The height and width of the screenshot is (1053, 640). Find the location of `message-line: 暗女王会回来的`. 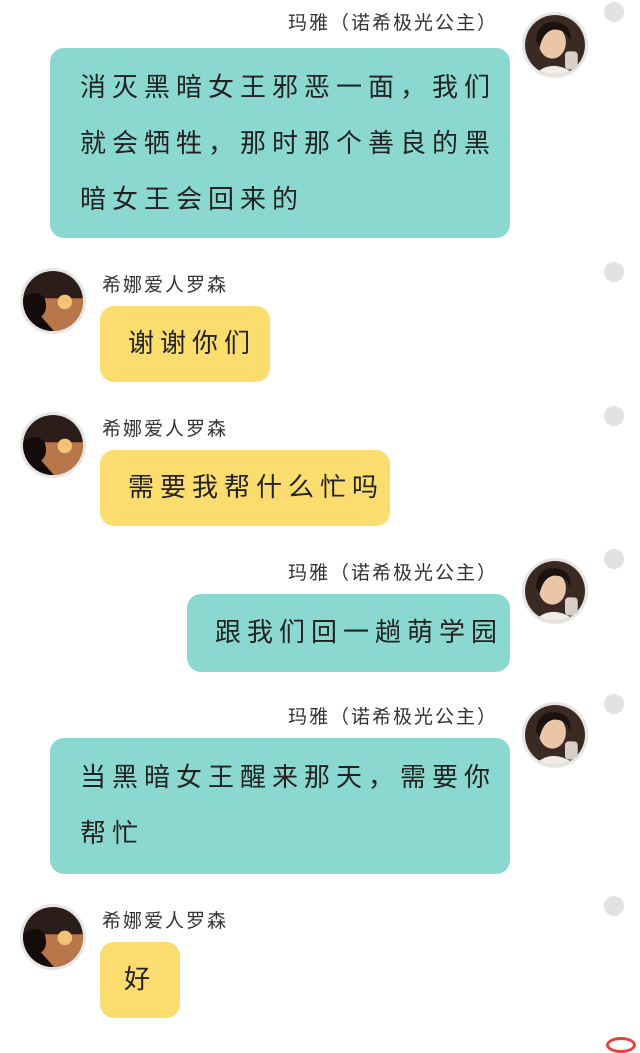

message-line: 暗女王会回来的 is located at coordinates (192, 200).